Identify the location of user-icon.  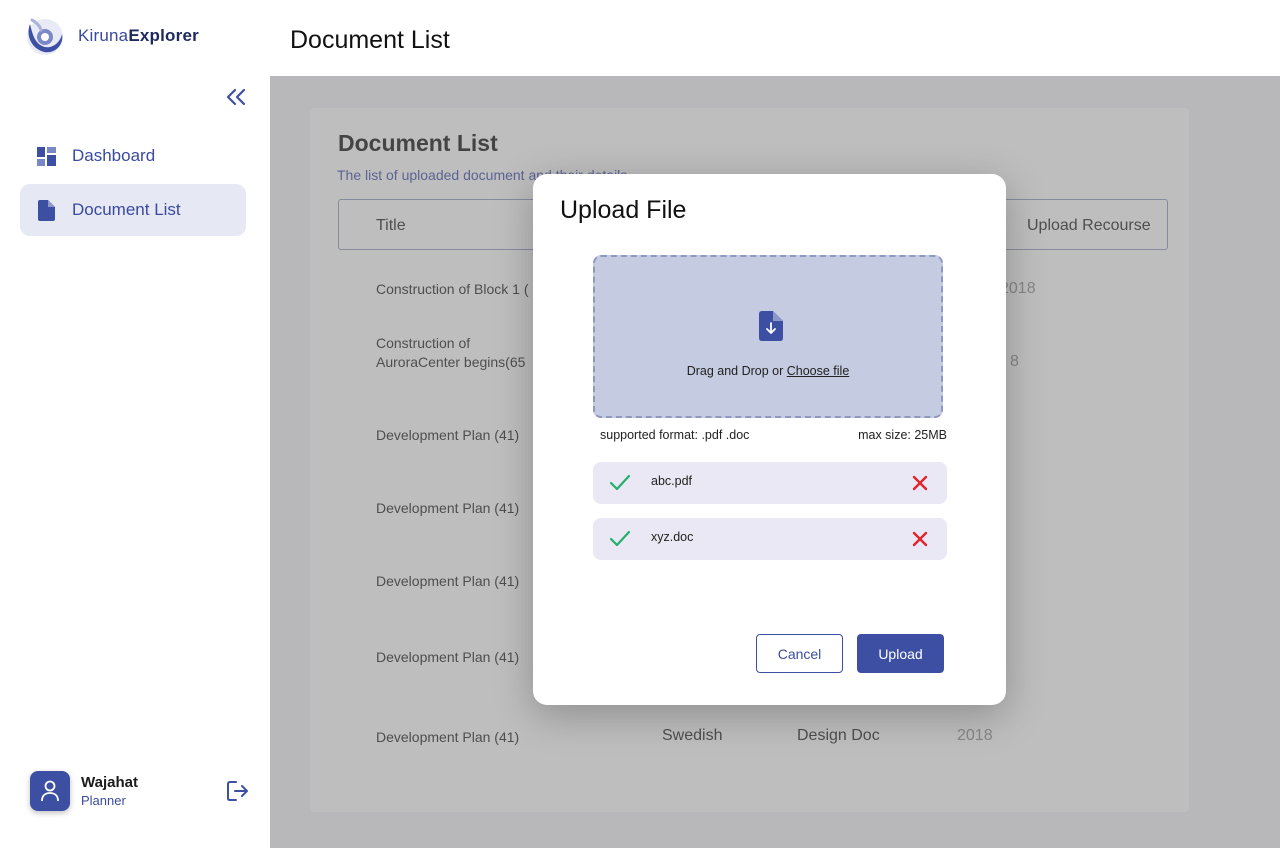
(50, 791).